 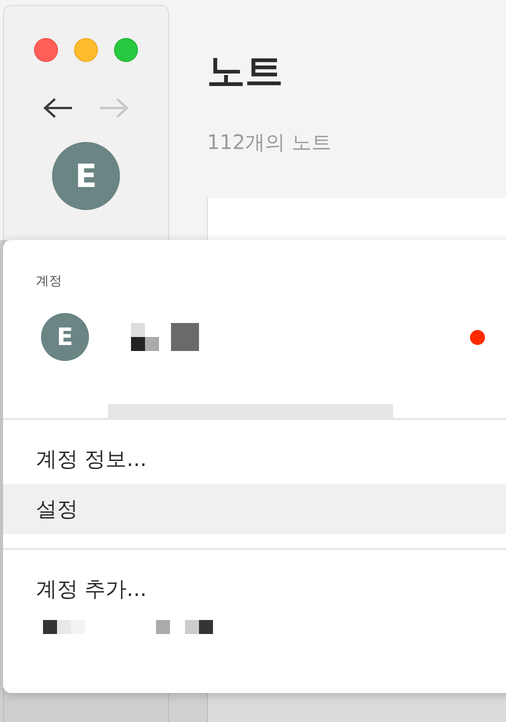 I want to click on menu-heading: 계정, so click(x=49, y=281).